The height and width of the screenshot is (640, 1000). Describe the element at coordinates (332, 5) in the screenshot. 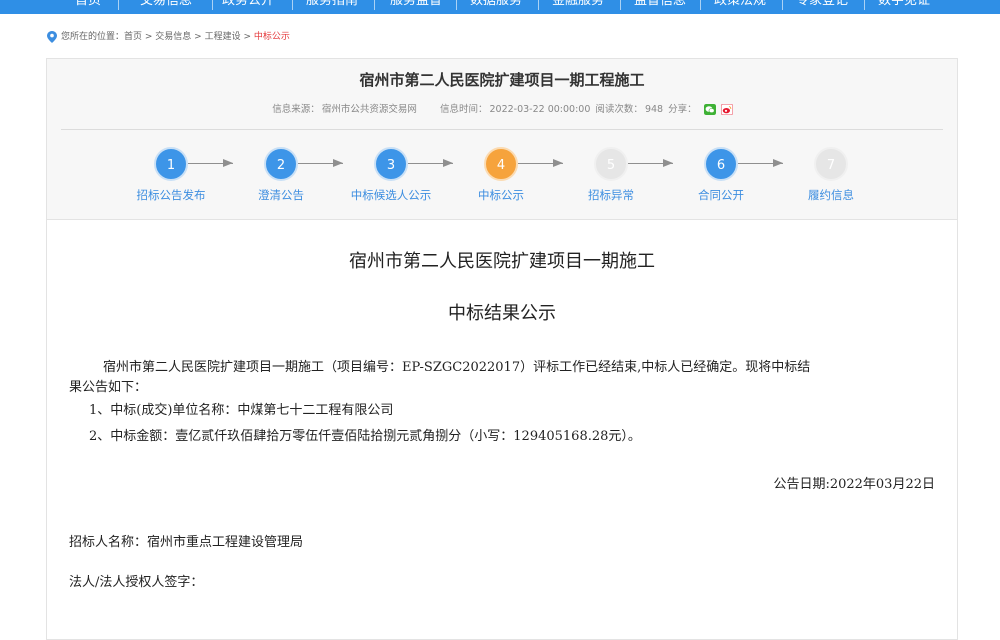

I see `nav-item-guide: 服务指南` at that location.